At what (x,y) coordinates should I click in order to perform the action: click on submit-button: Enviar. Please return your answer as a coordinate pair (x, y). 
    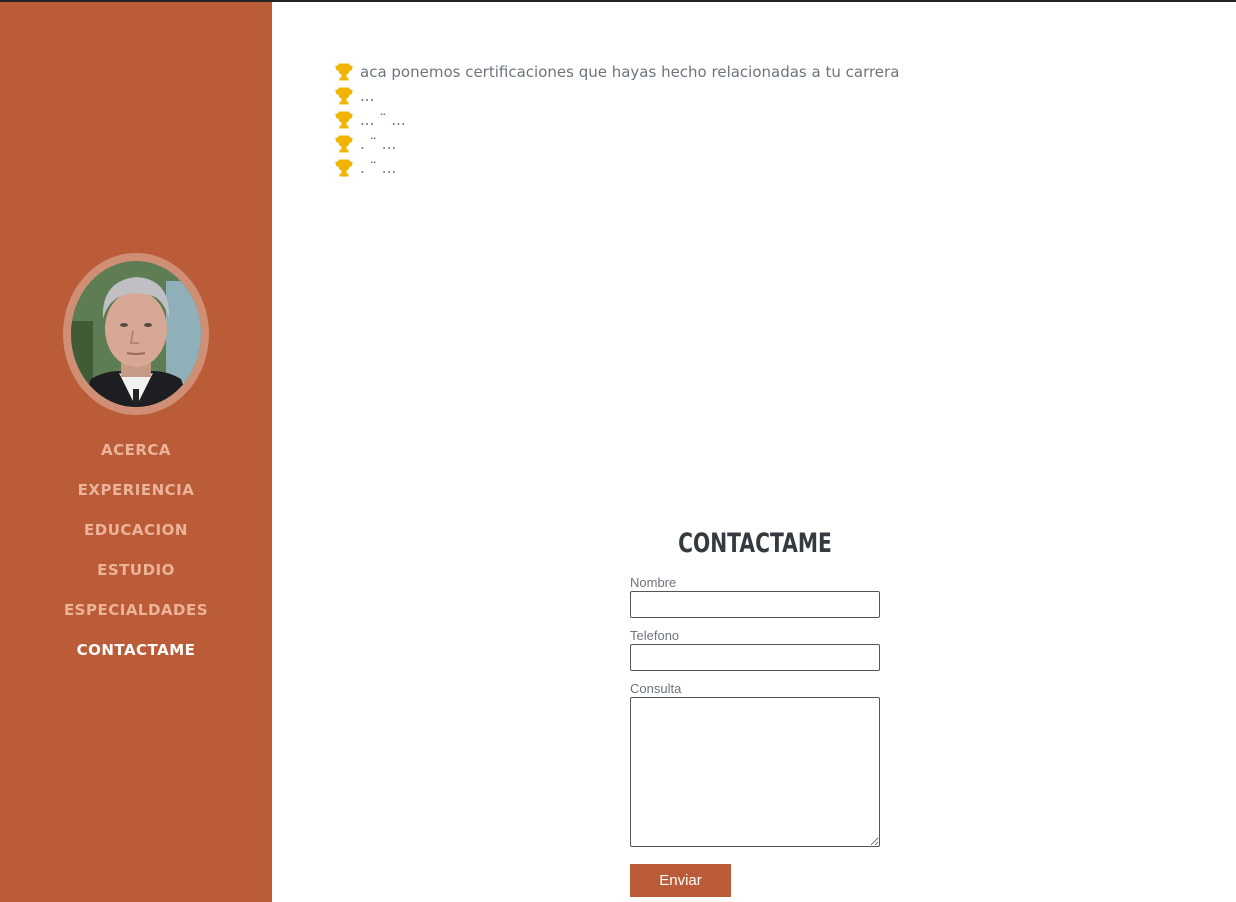
    Looking at the image, I should click on (680, 880).